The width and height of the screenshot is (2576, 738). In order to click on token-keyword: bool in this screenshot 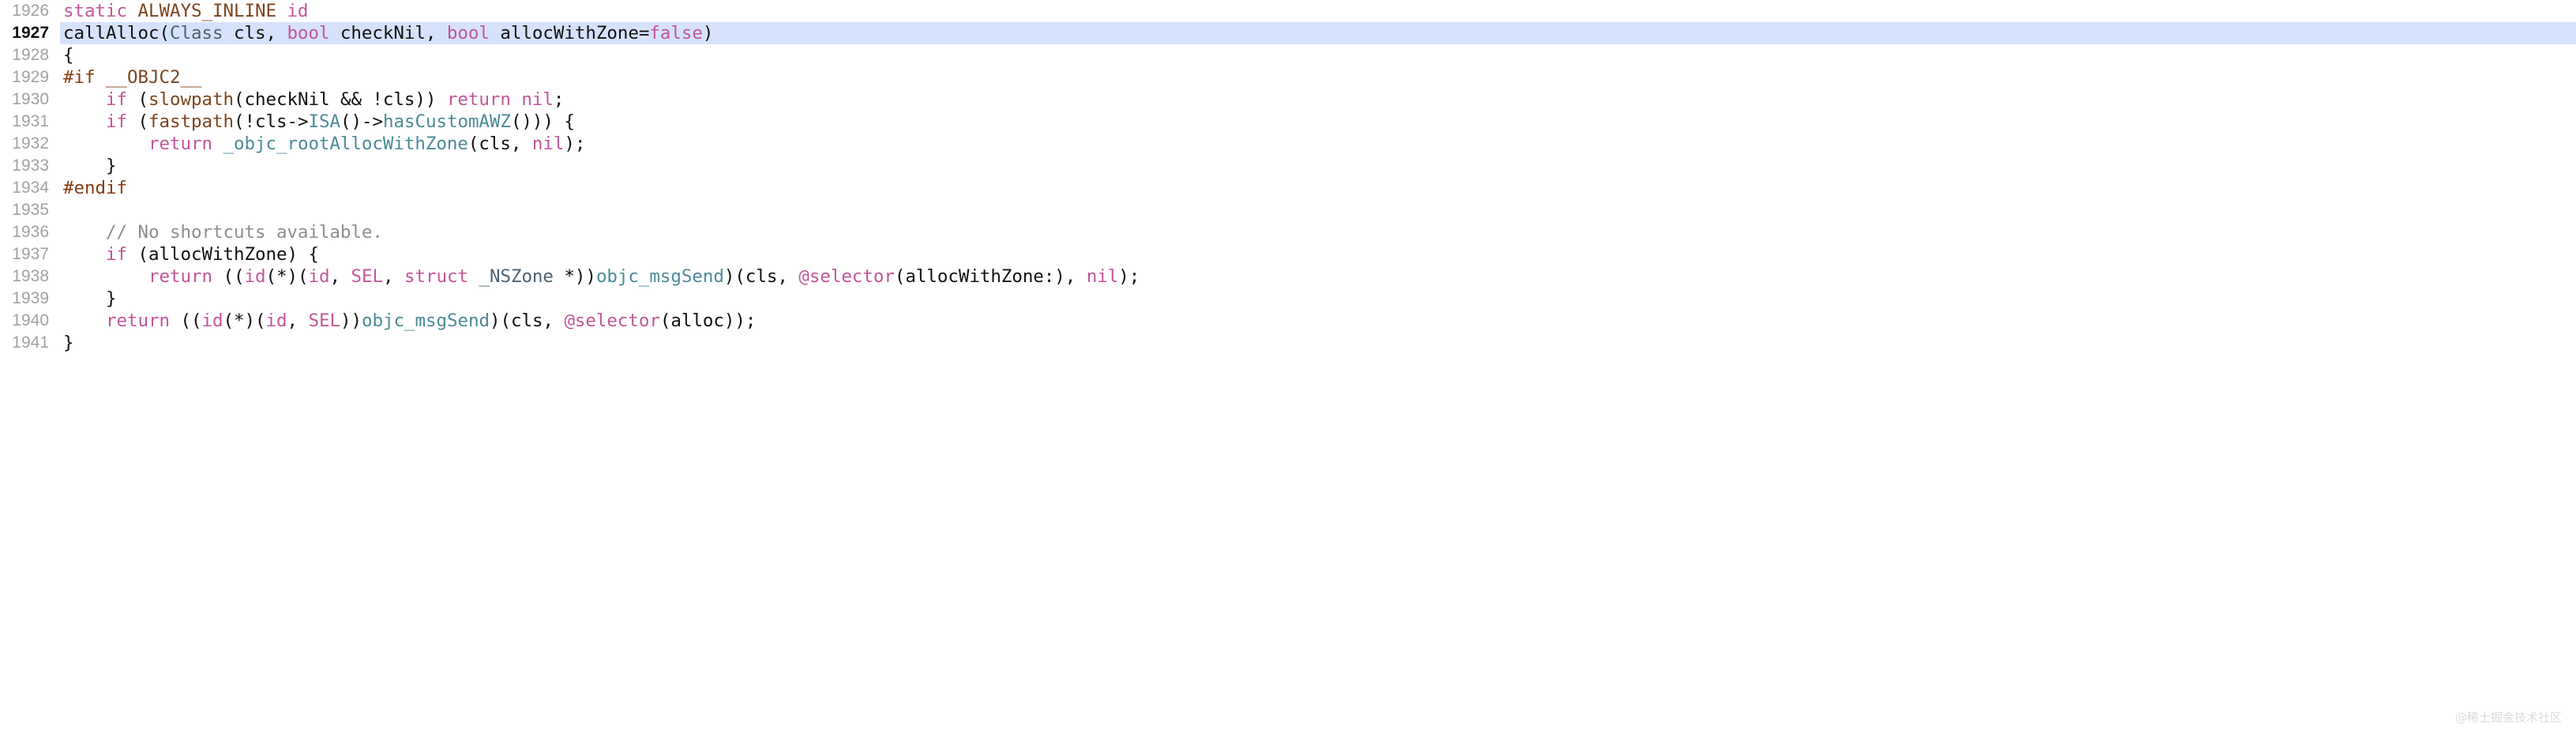, I will do `click(308, 33)`.